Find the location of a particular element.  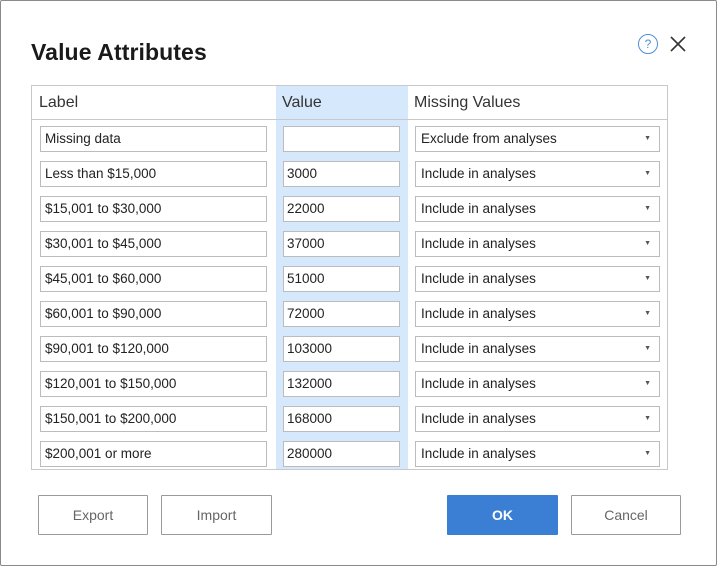

missing-values-select: Exclude from analyses ▼ is located at coordinates (537, 139).